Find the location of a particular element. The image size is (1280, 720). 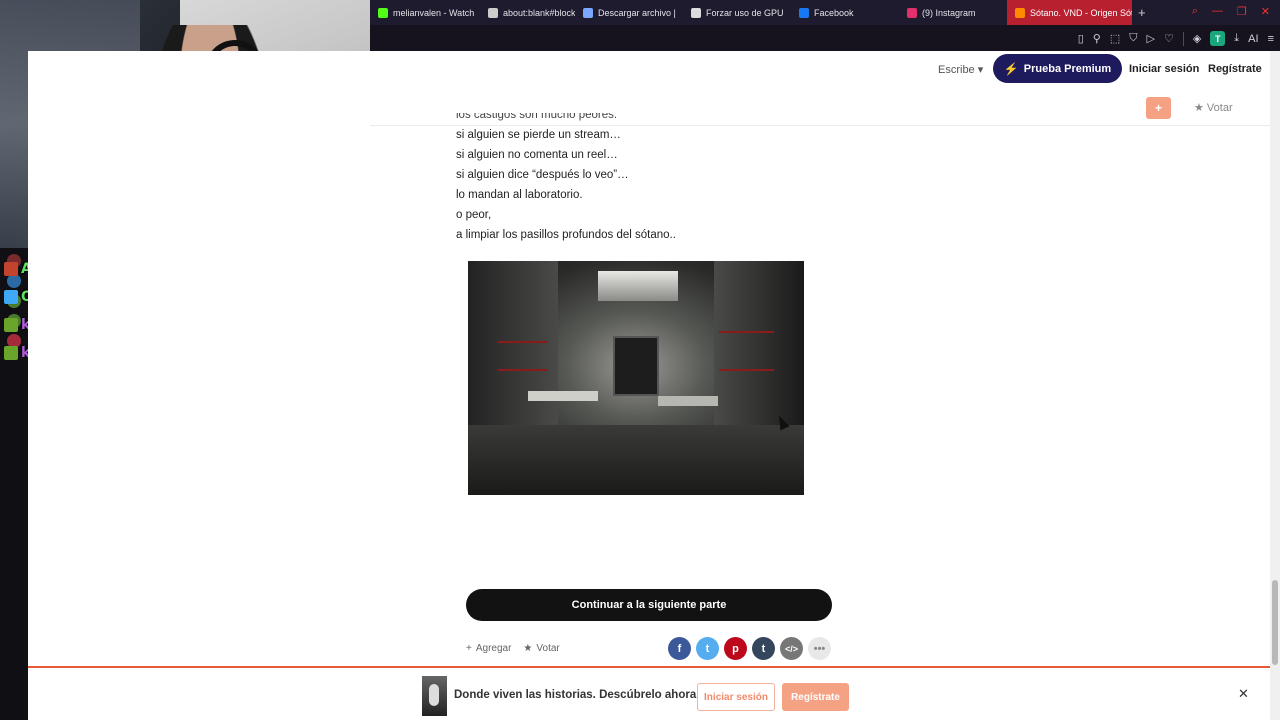

browser-tab: Descargar archivo | is located at coordinates (629, 12).